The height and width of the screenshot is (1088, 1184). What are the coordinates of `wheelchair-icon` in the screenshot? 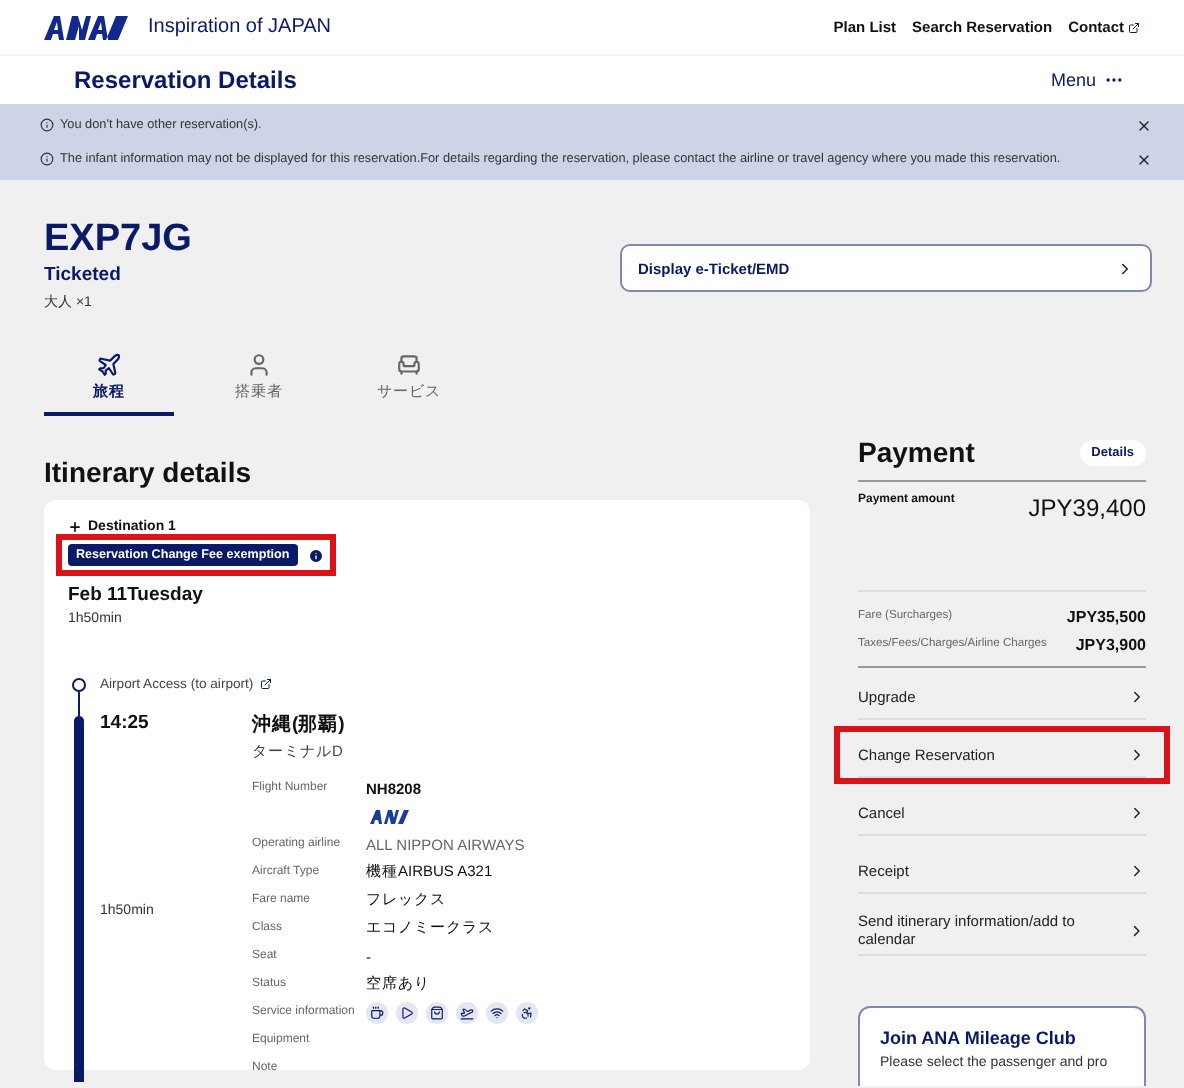 It's located at (527, 1012).